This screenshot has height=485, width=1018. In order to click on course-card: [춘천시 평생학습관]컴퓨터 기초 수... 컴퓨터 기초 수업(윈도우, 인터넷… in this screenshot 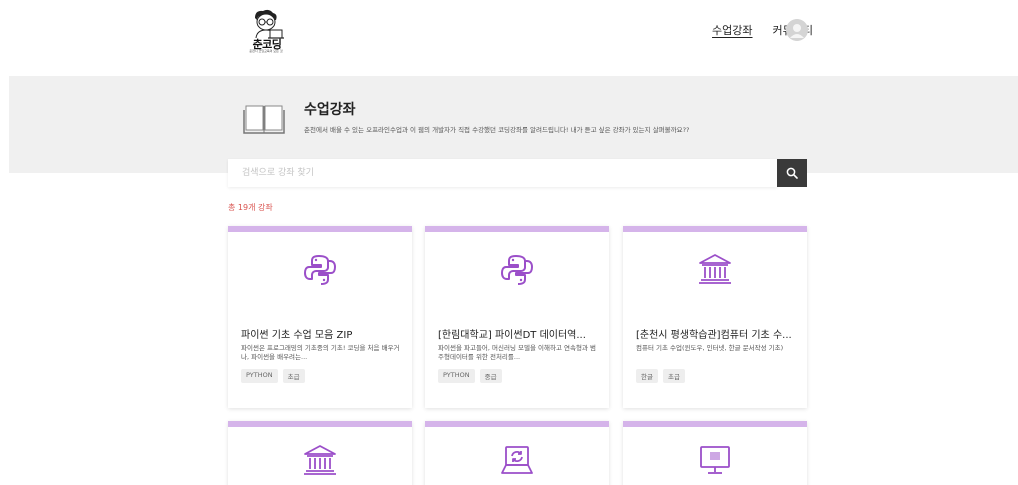, I will do `click(715, 317)`.